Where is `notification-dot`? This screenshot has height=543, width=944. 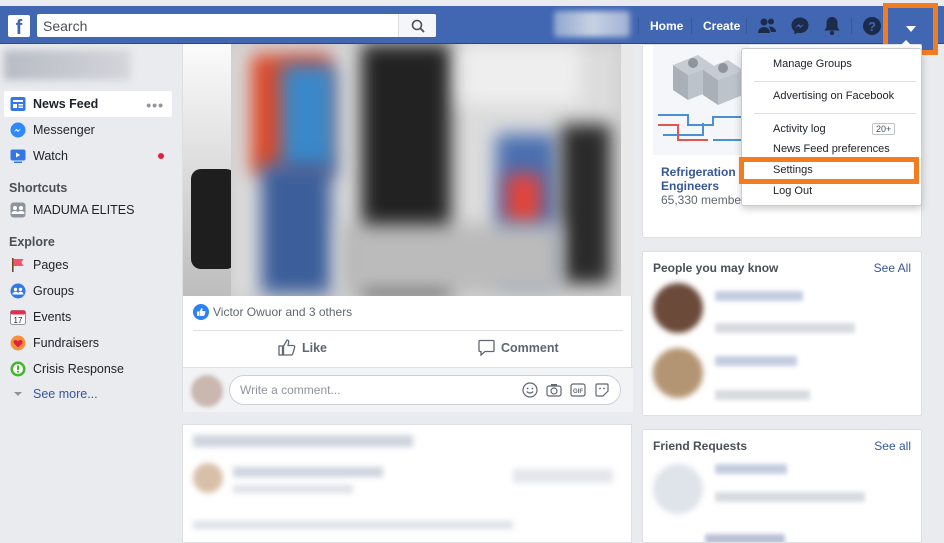
notification-dot is located at coordinates (161, 156).